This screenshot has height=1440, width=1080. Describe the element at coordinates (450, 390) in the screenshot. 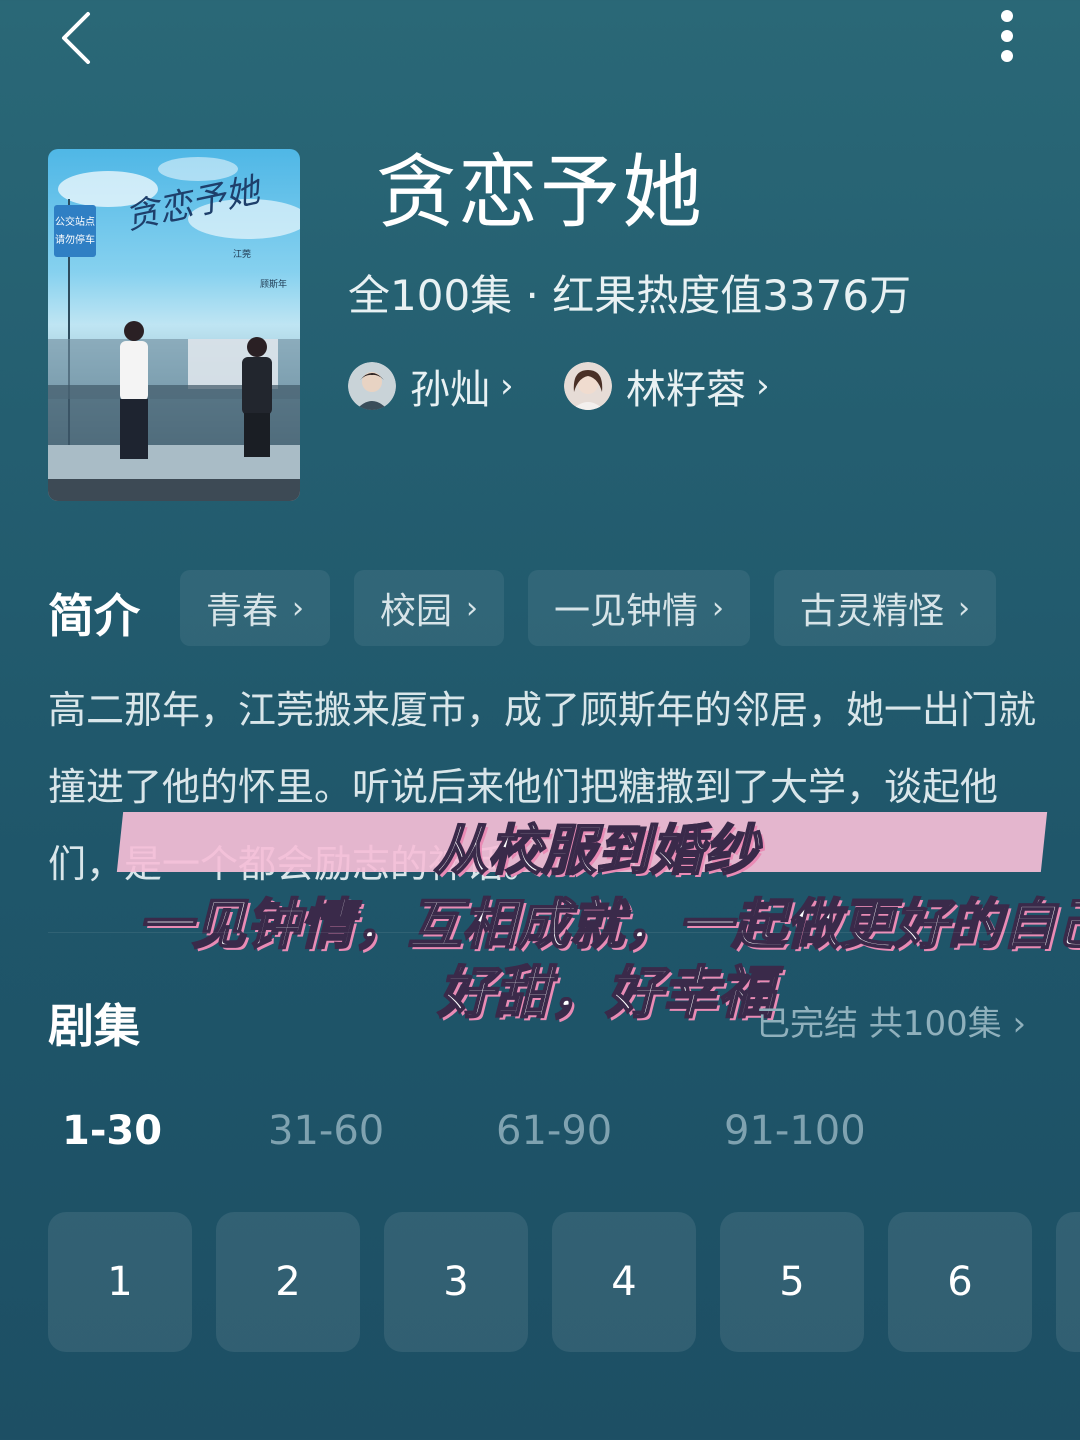

I see `cast-name: 孙灿` at that location.